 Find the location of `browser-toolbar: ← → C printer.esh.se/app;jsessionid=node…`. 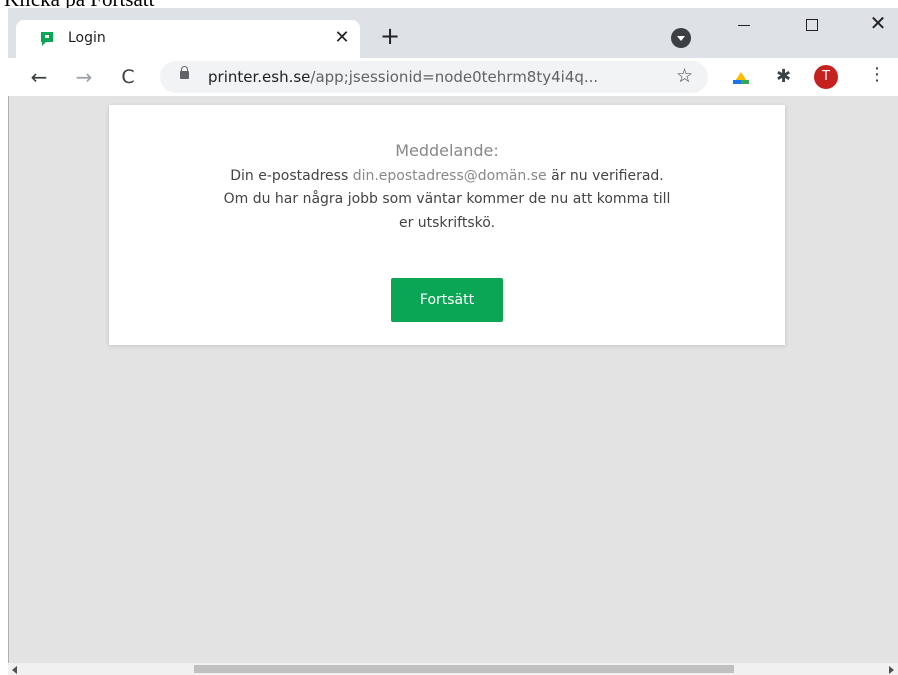

browser-toolbar: ← → C printer.esh.se/app;jsessionid=node… is located at coordinates (453, 77).